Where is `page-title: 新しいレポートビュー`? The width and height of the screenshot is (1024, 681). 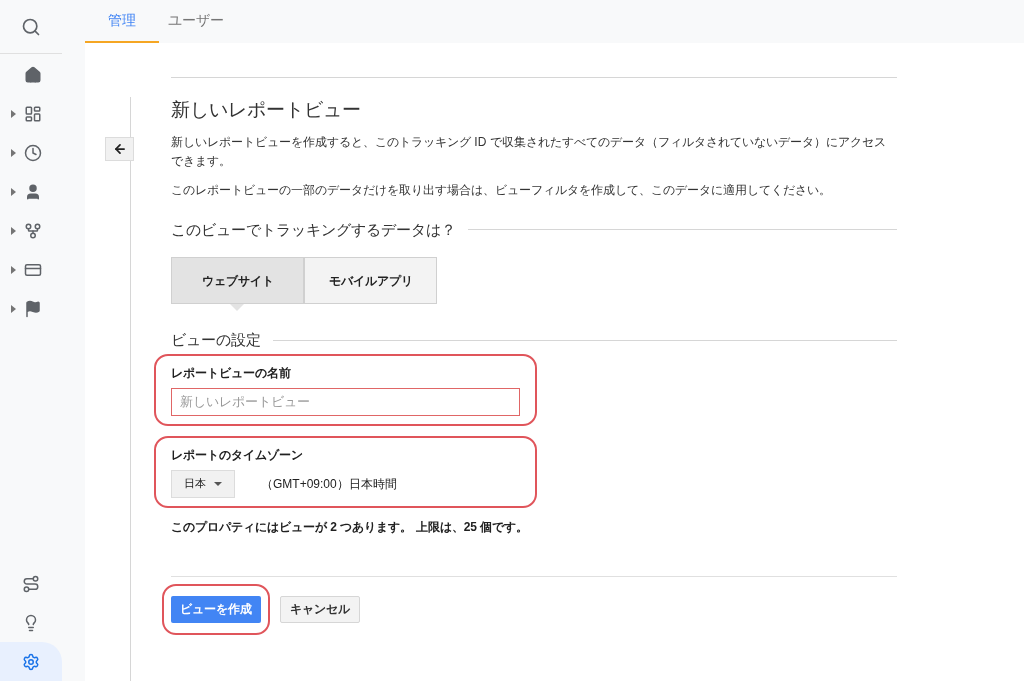 page-title: 新しいレポートビュー is located at coordinates (266, 110).